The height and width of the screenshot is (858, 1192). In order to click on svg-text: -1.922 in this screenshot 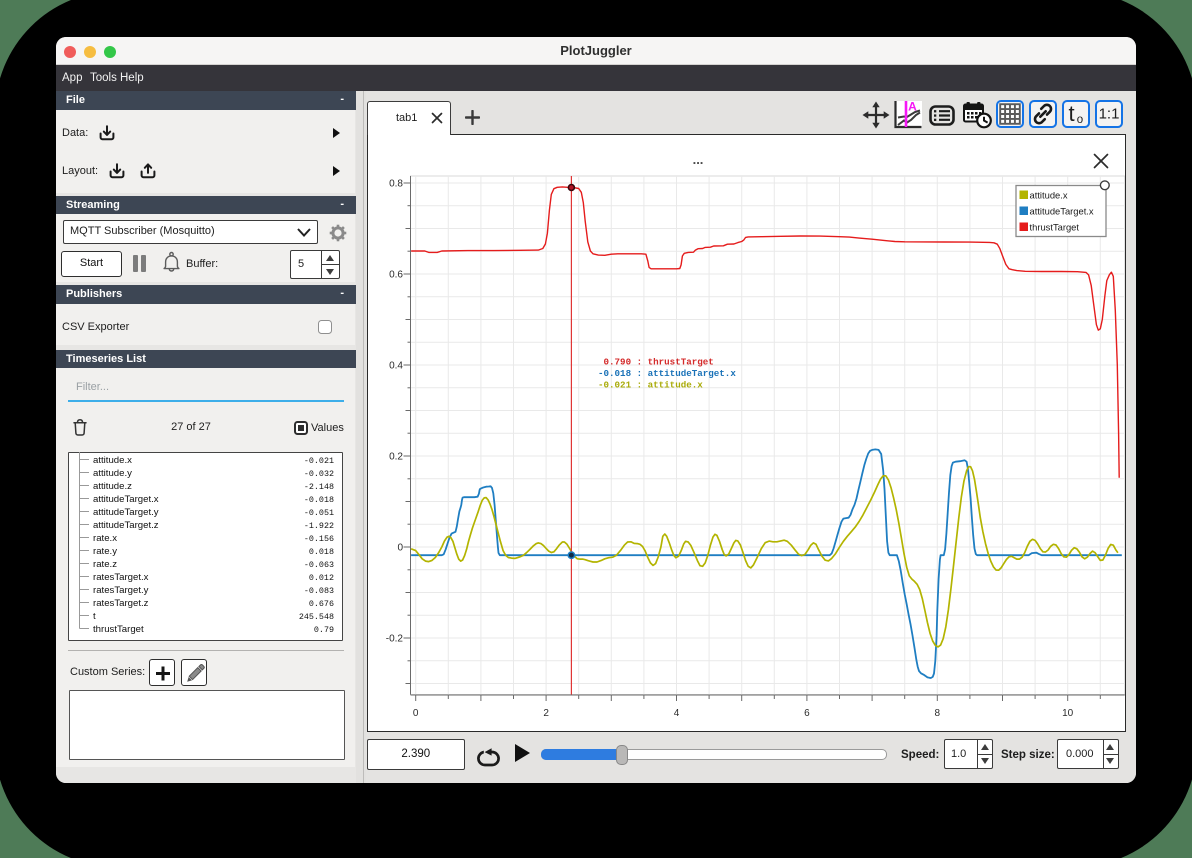, I will do `click(319, 526)`.